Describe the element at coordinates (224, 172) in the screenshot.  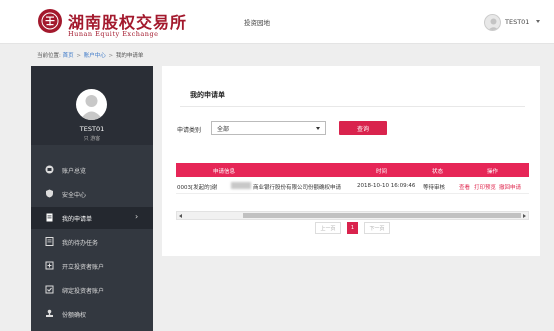
I see `column-header-info: 申请信息` at that location.